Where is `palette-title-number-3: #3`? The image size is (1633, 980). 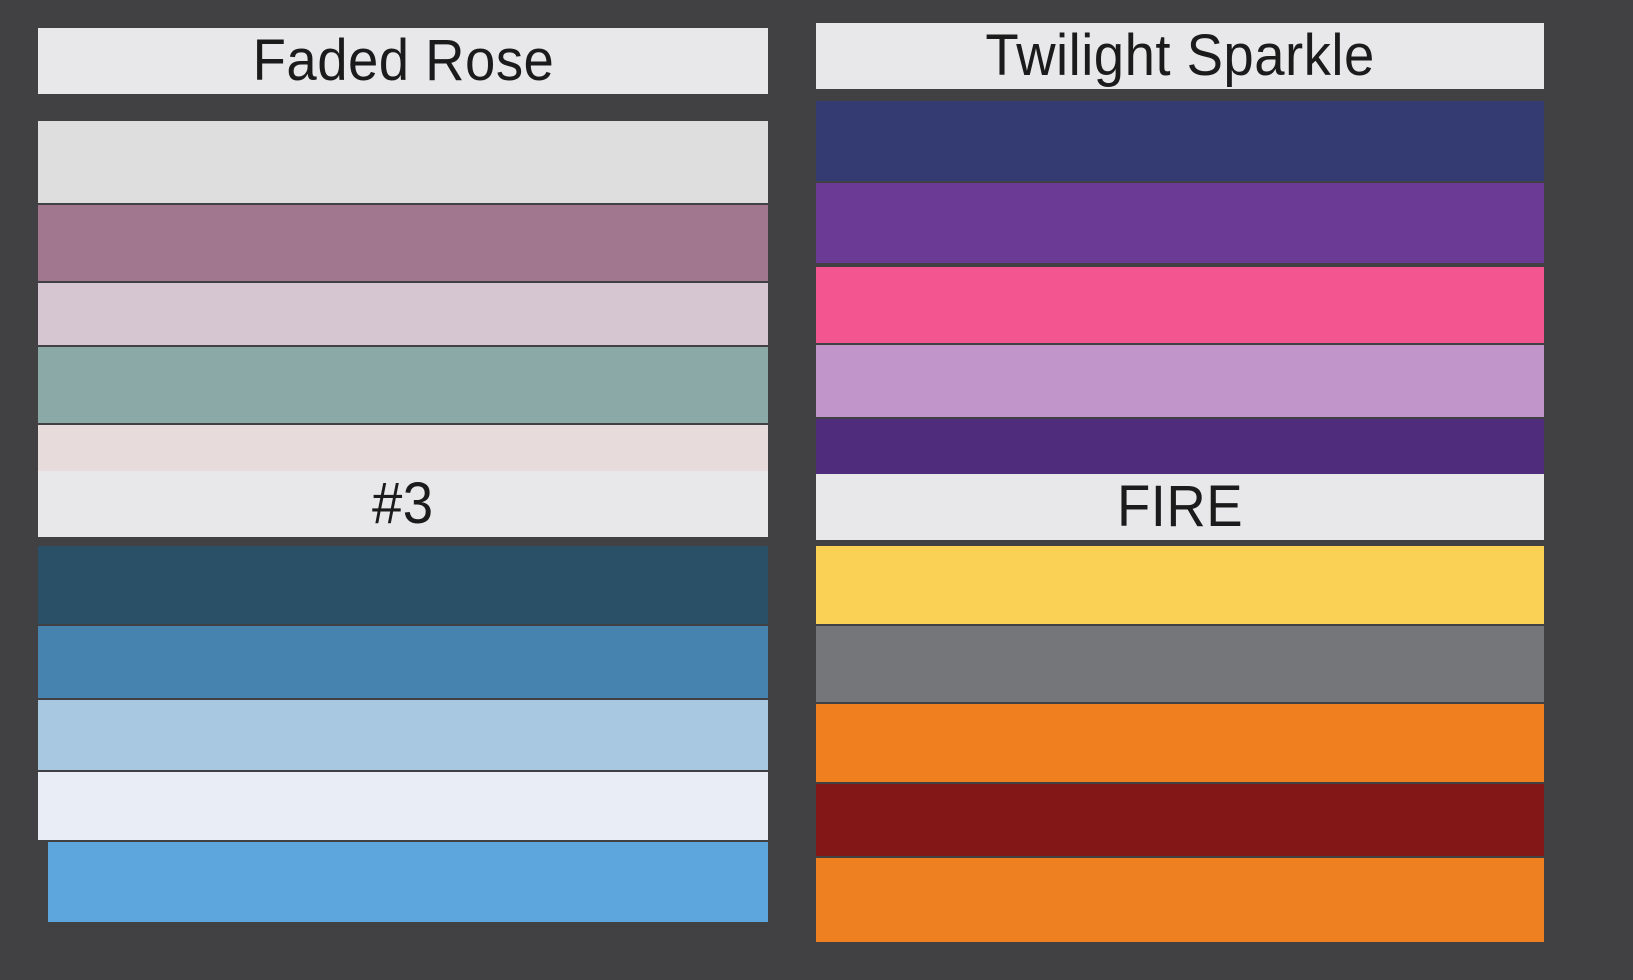
palette-title-number-3: #3 is located at coordinates (403, 504).